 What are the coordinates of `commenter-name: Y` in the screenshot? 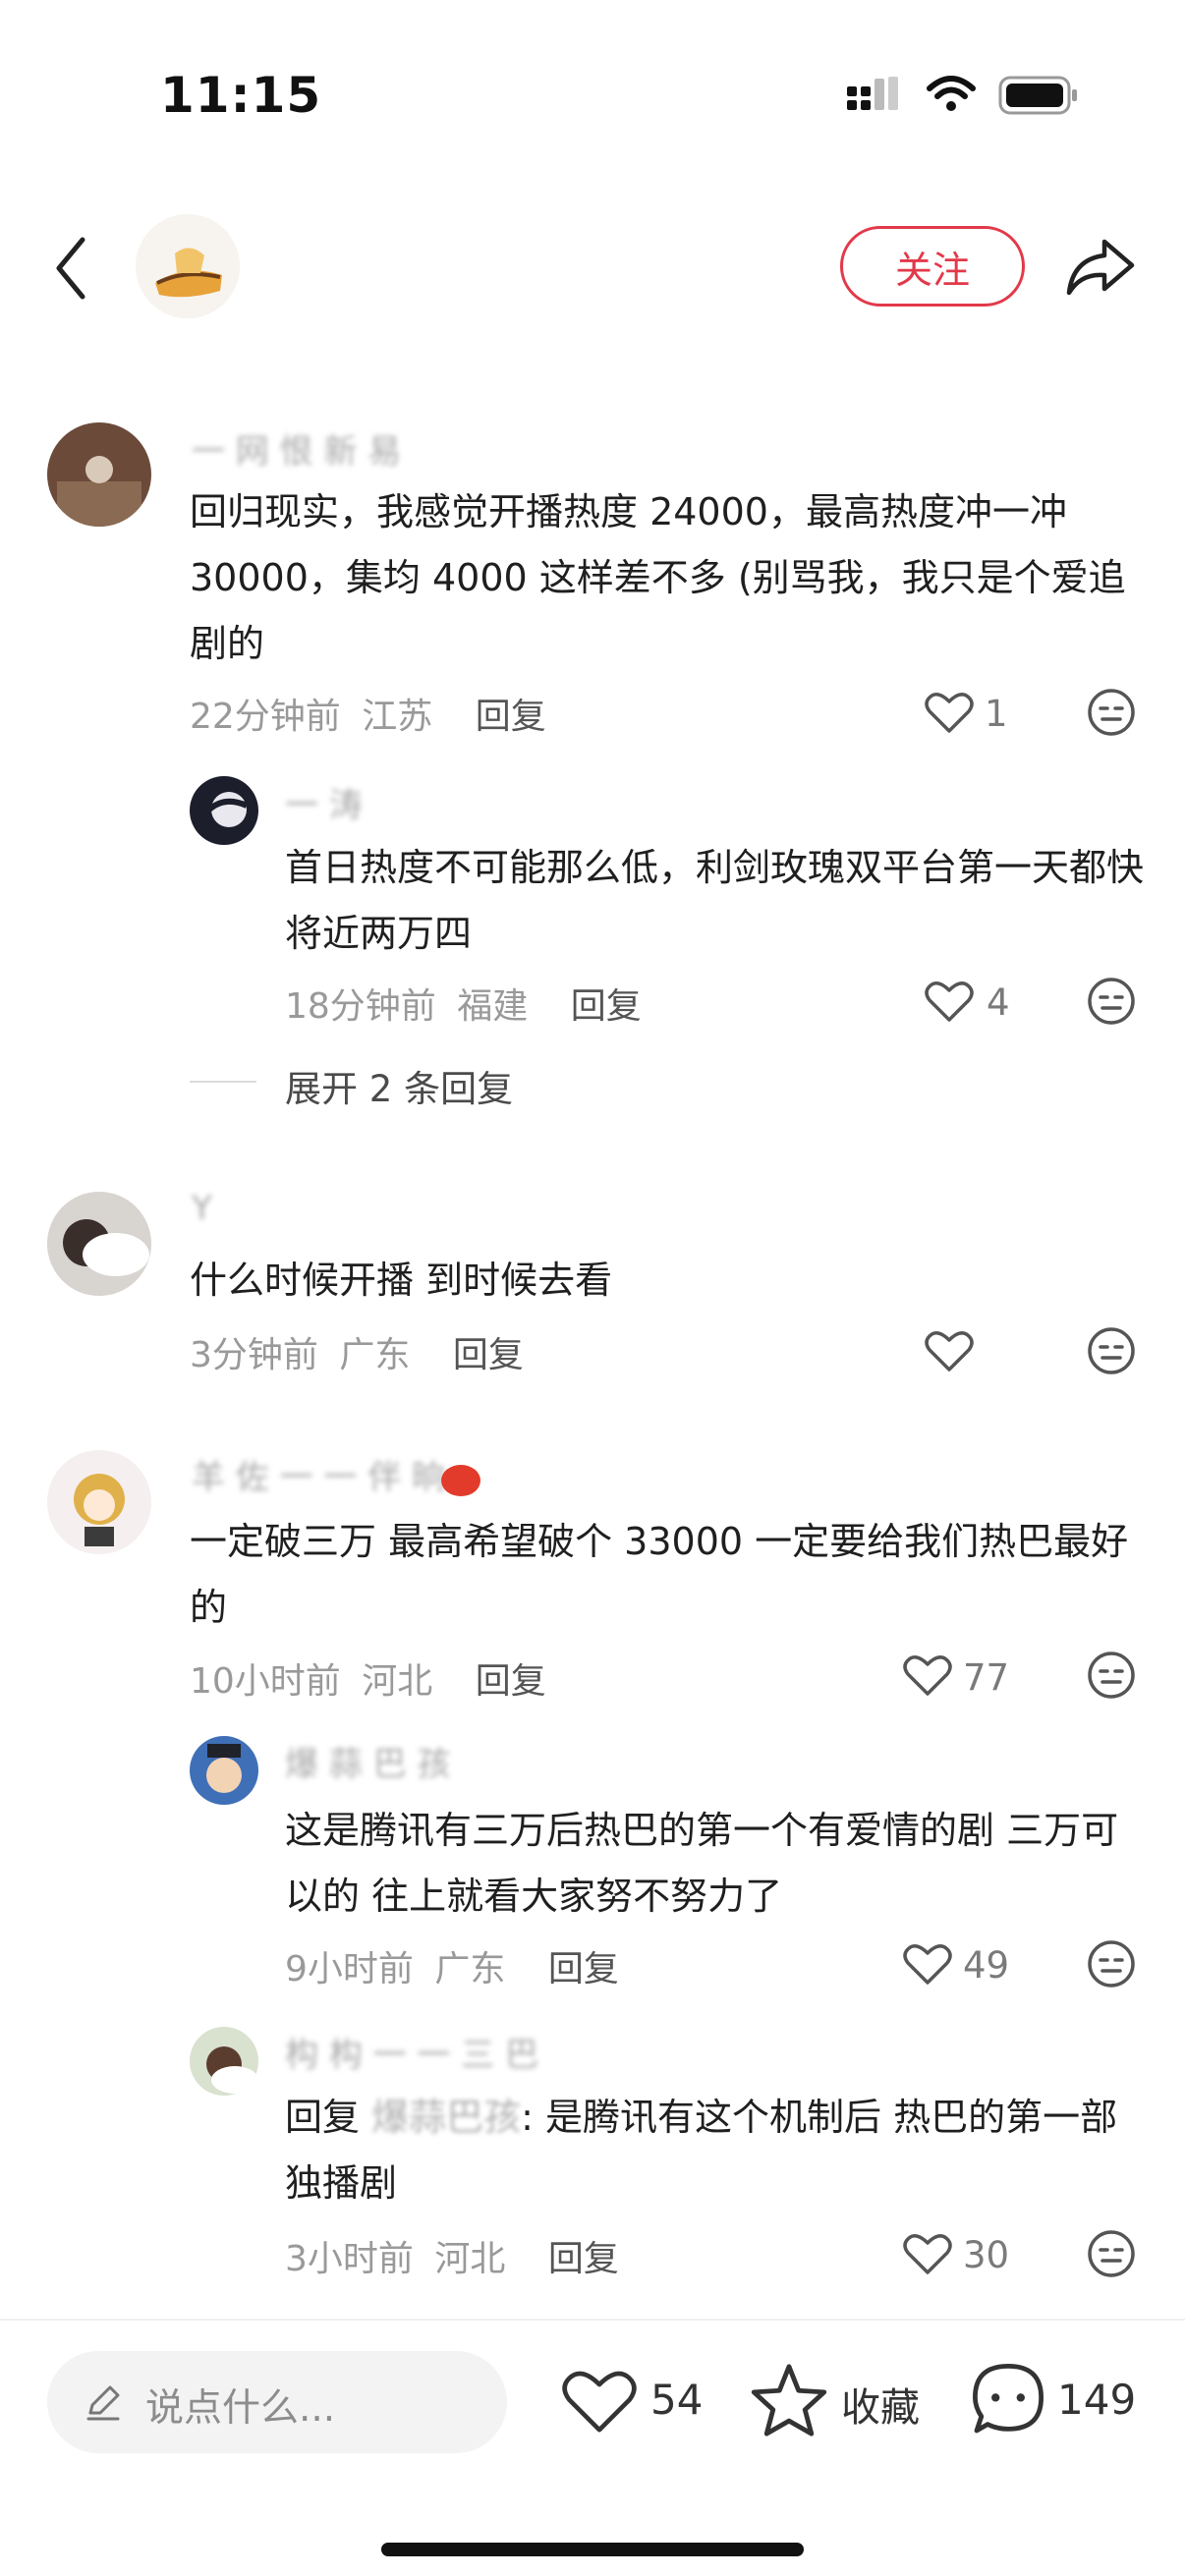 It's located at (202, 1208).